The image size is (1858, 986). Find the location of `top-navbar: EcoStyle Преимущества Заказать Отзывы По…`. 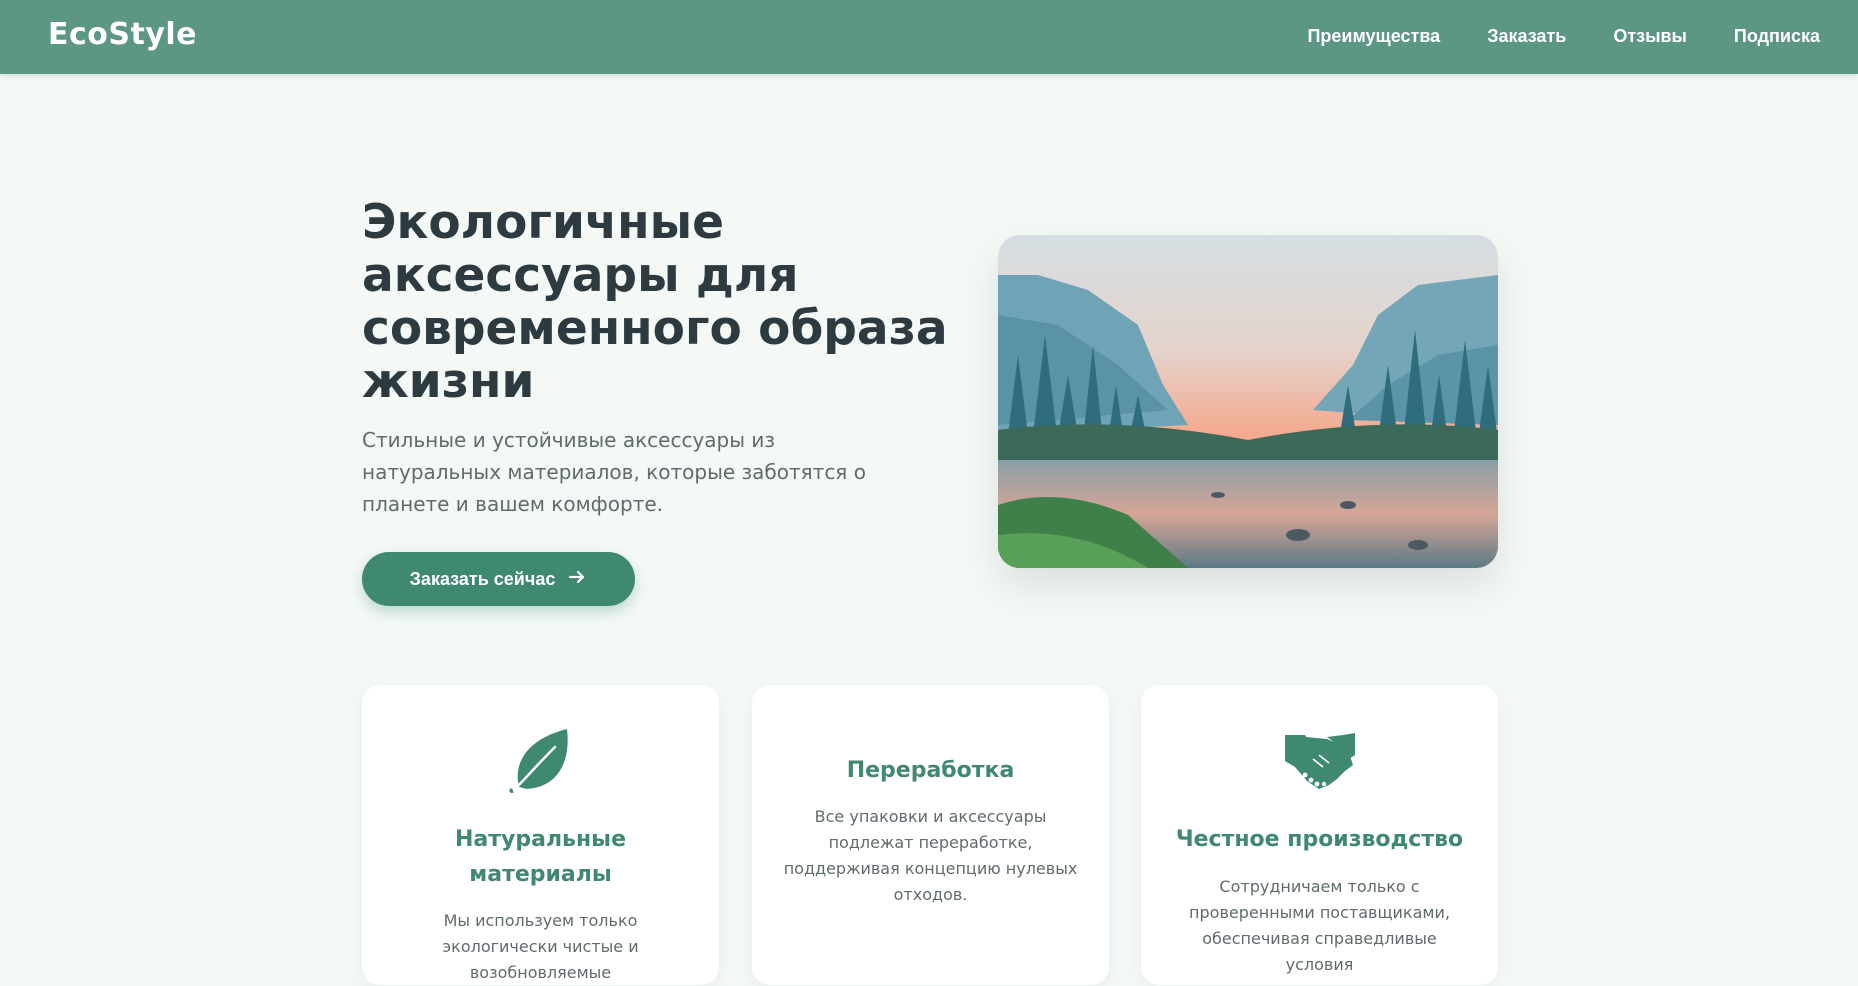

top-navbar: EcoStyle Преимущества Заказать Отзывы По… is located at coordinates (929, 37).